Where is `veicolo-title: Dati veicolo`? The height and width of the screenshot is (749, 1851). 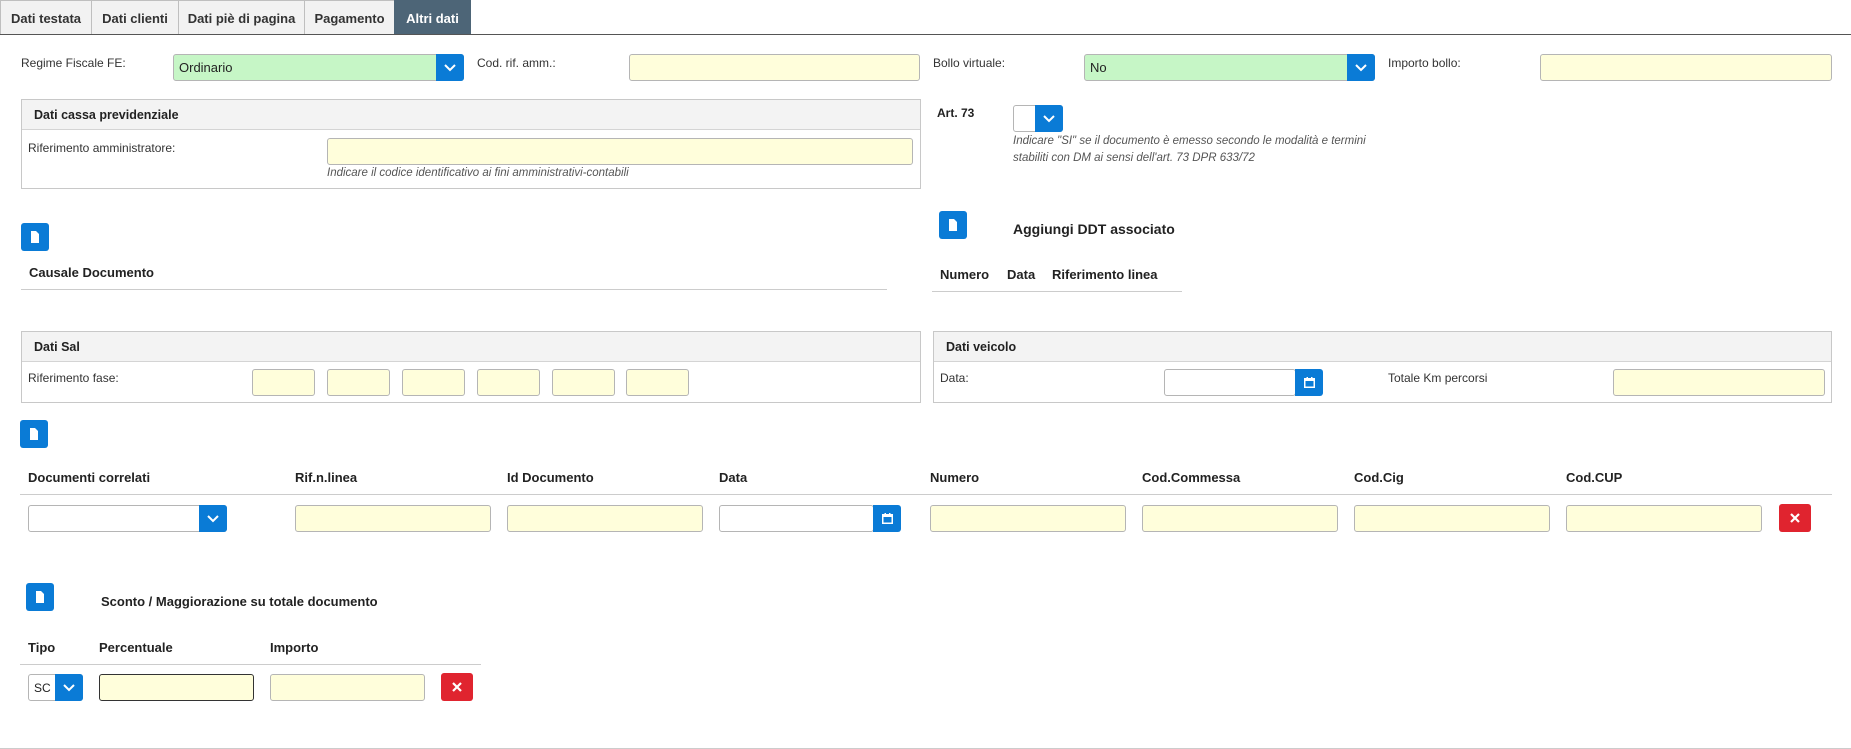
veicolo-title: Dati veicolo is located at coordinates (1382, 347).